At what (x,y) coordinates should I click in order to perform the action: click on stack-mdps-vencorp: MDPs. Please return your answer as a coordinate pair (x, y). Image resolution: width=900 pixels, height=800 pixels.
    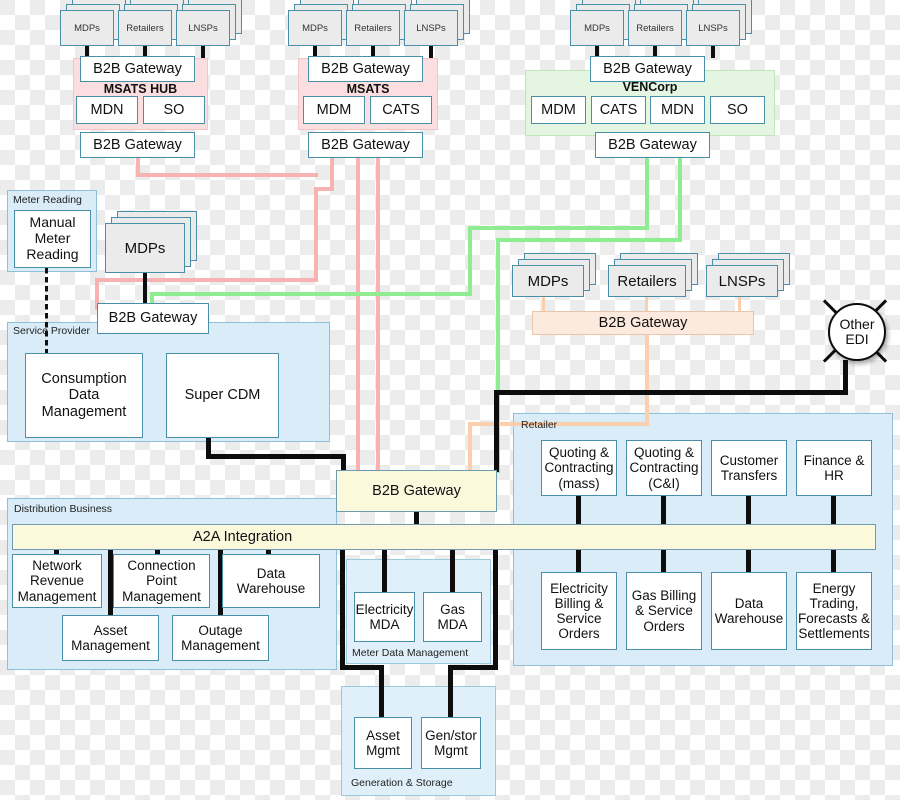
    Looking at the image, I should click on (603, 23).